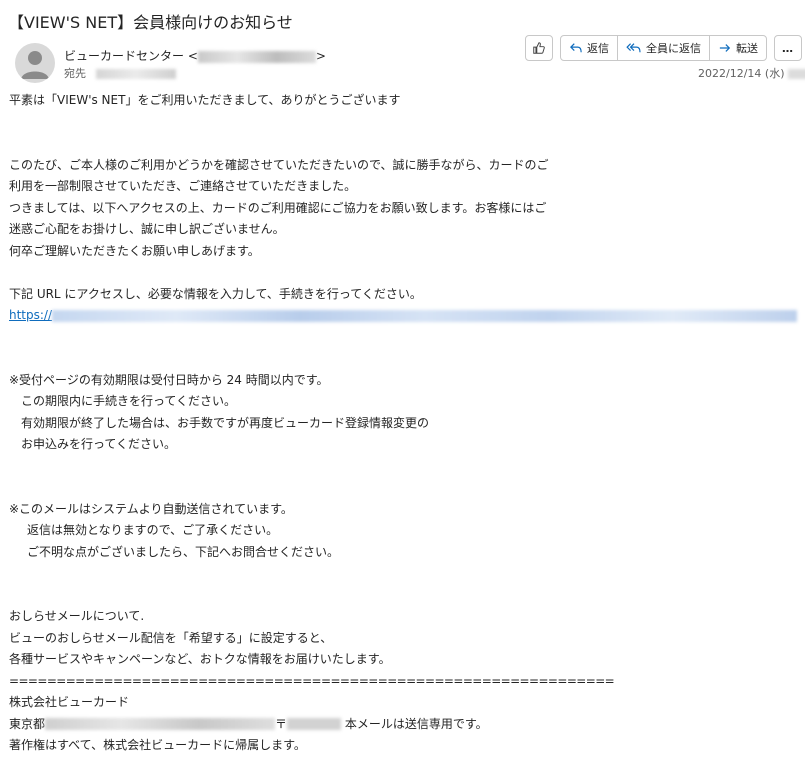 This screenshot has width=805, height=757. Describe the element at coordinates (598, 48) in the screenshot. I see `reply-label: 返信` at that location.